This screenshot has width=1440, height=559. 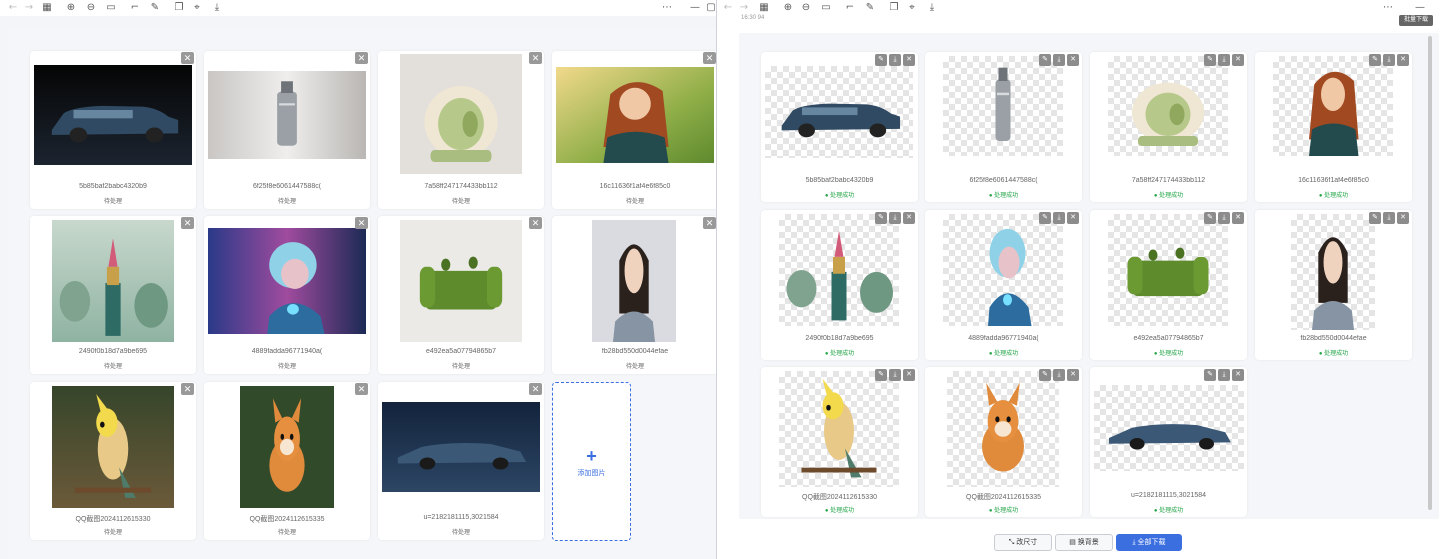 I want to click on change-background-button: ▤ 换背景, so click(x=1084, y=542).